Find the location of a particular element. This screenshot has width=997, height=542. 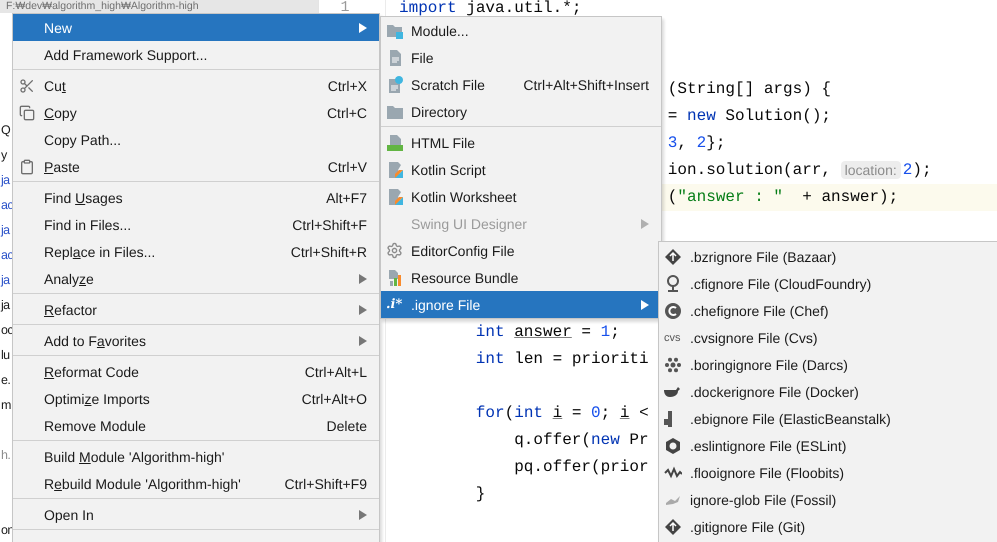

menu-item: Build Module 'Algorithm-high' is located at coordinates (196, 456).